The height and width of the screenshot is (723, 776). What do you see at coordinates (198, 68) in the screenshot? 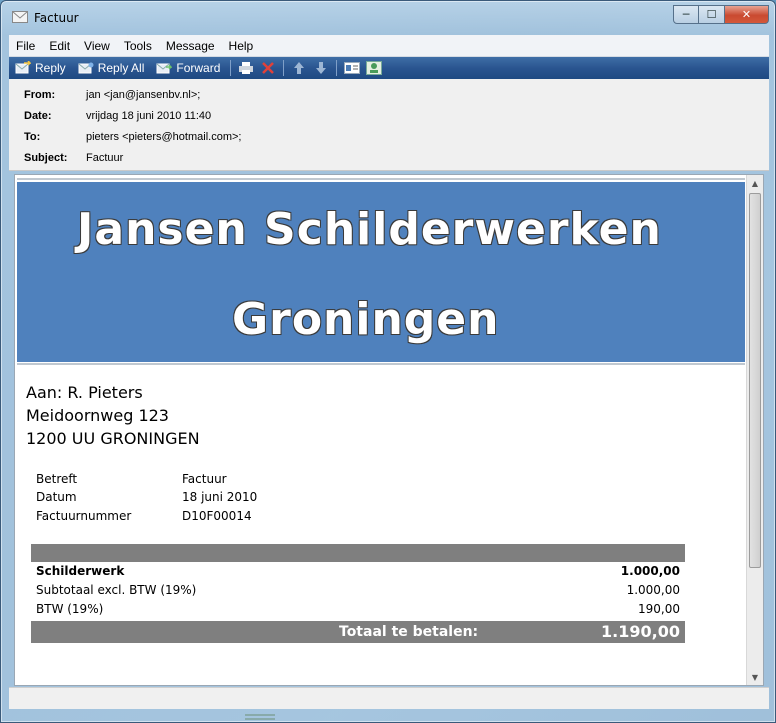
I see `forward-label: Forward` at bounding box center [198, 68].